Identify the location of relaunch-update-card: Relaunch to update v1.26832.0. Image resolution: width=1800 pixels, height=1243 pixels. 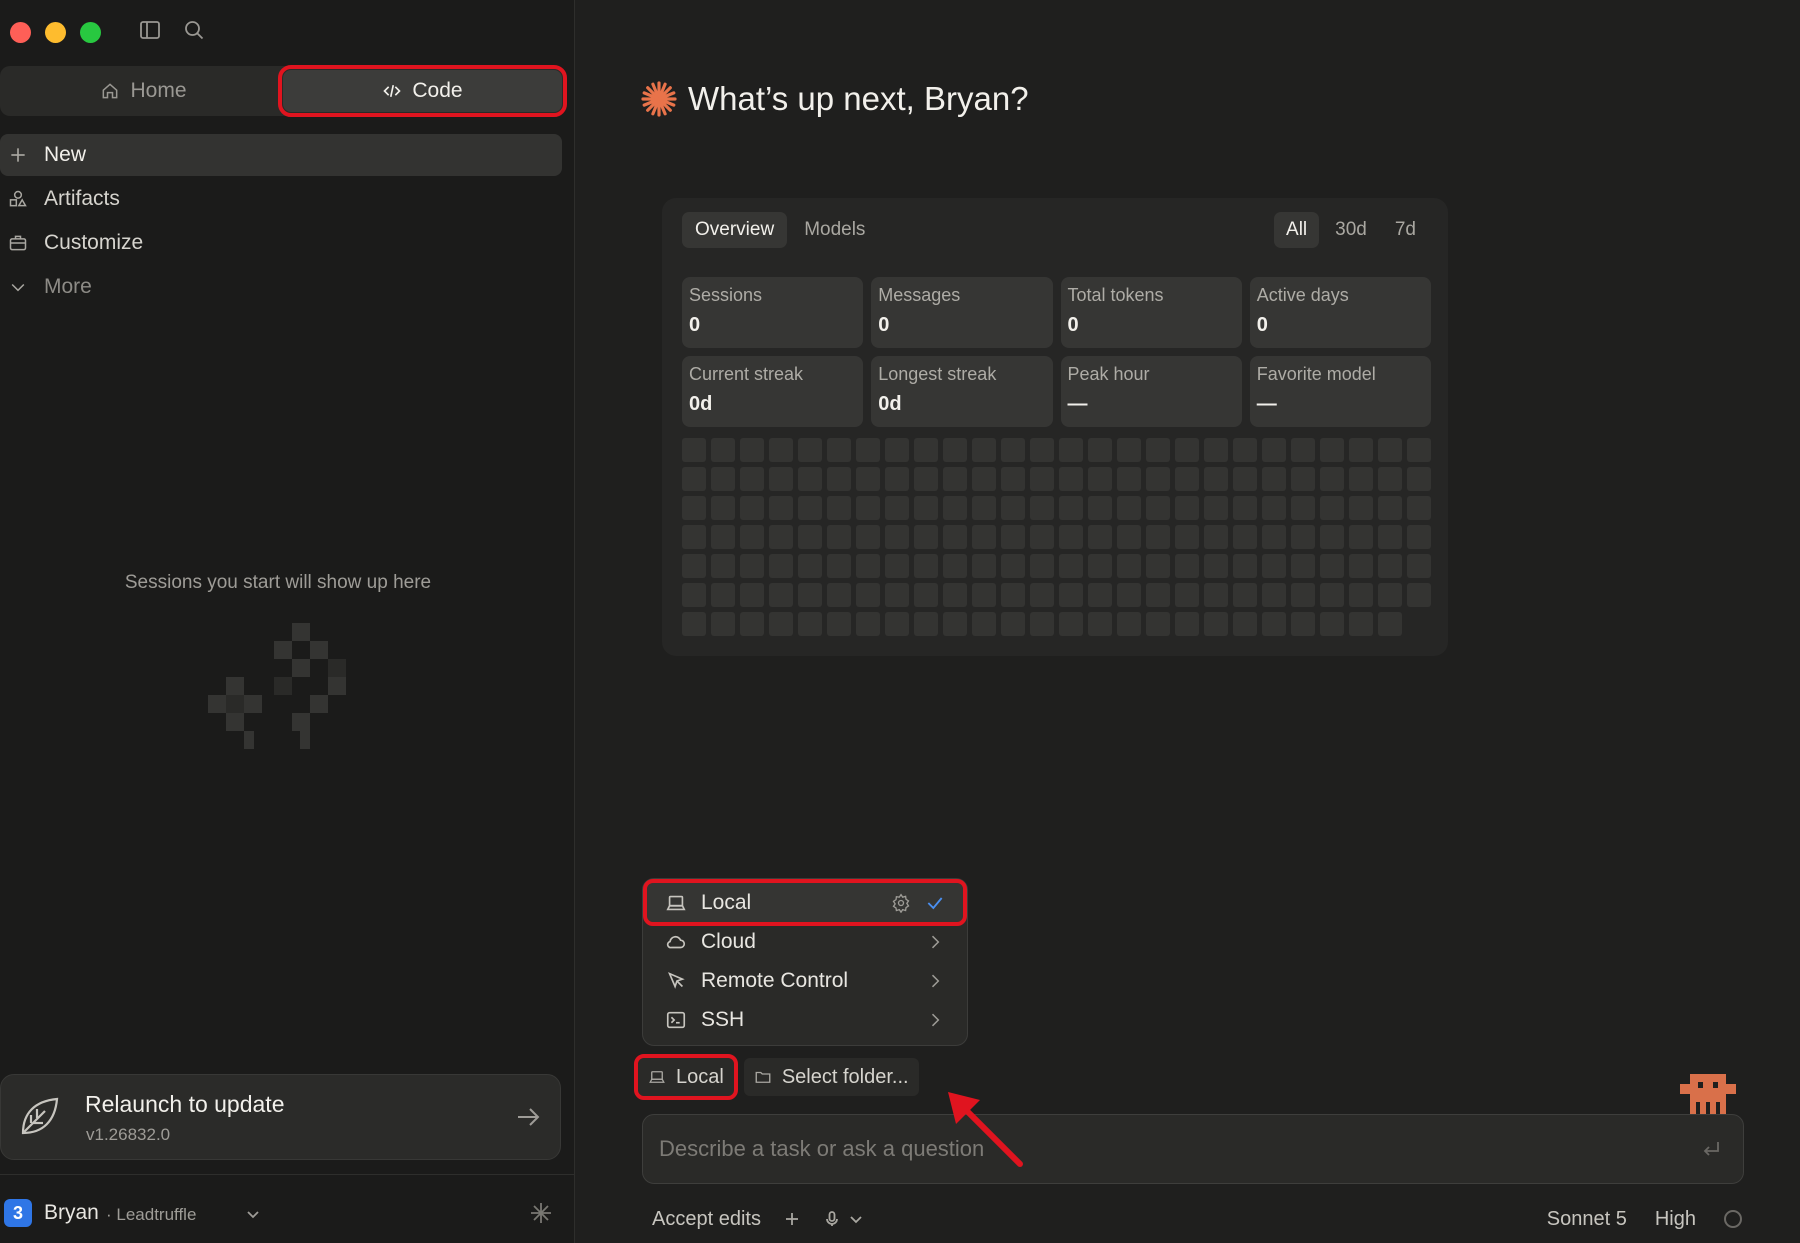
(280, 1117).